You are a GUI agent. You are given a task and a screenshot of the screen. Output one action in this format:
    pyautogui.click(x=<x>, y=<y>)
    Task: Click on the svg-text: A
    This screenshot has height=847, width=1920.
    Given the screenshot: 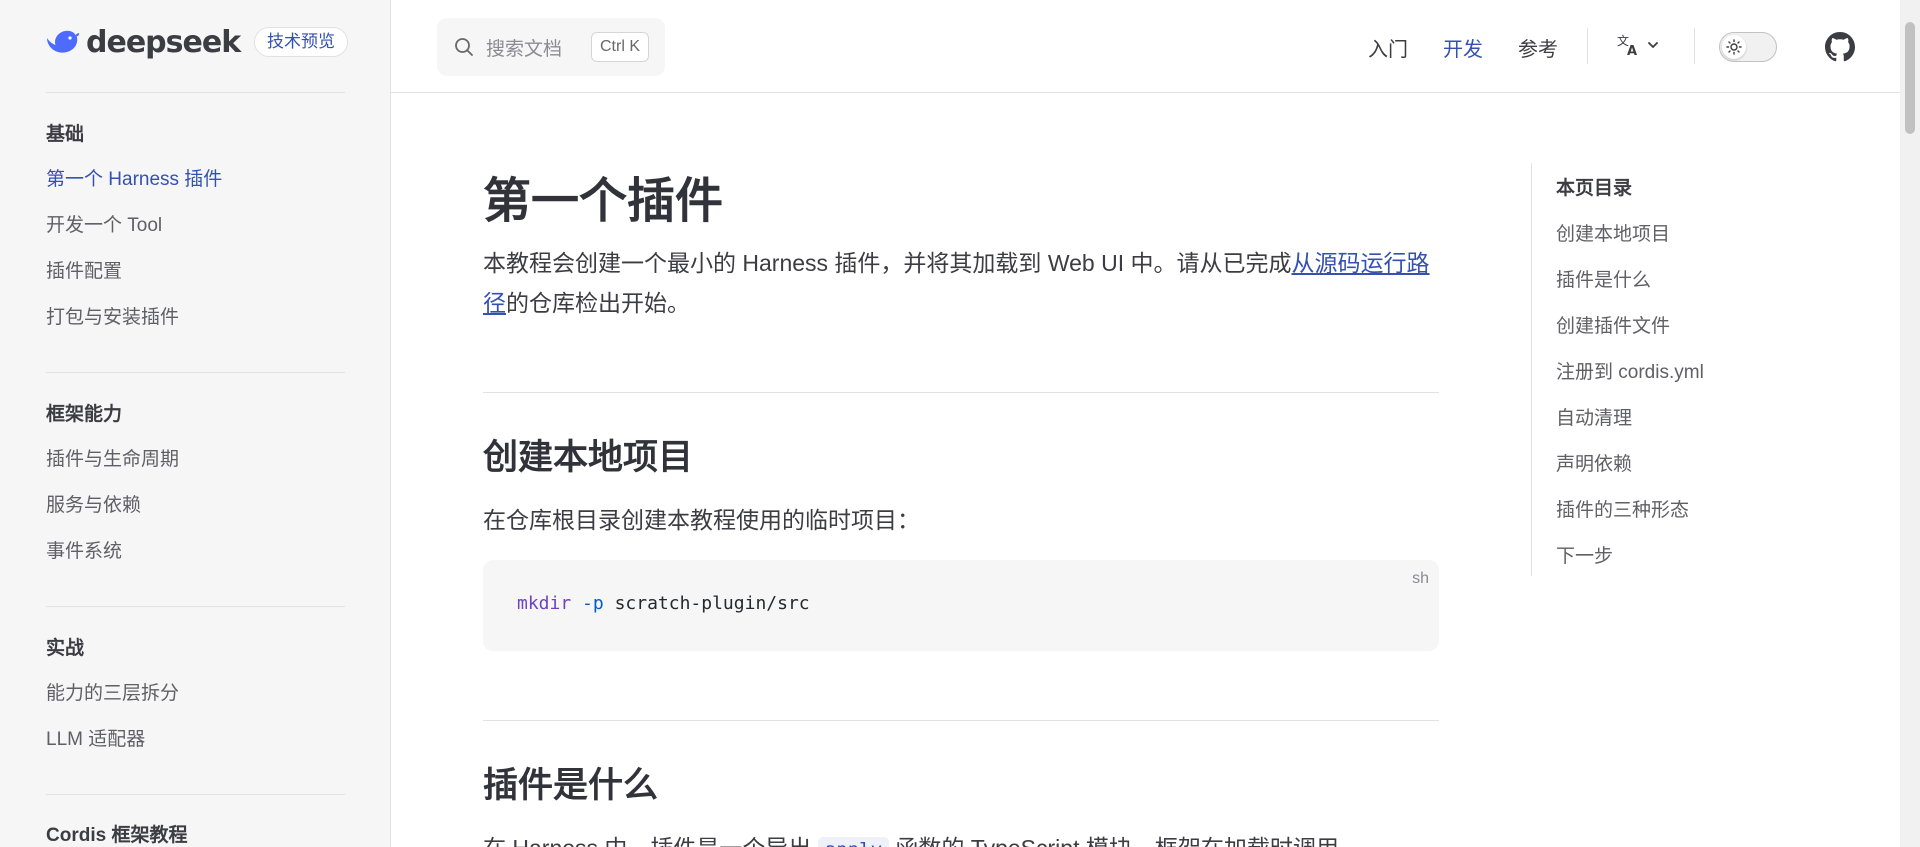 What is the action you would take?
    pyautogui.click(x=1632, y=50)
    